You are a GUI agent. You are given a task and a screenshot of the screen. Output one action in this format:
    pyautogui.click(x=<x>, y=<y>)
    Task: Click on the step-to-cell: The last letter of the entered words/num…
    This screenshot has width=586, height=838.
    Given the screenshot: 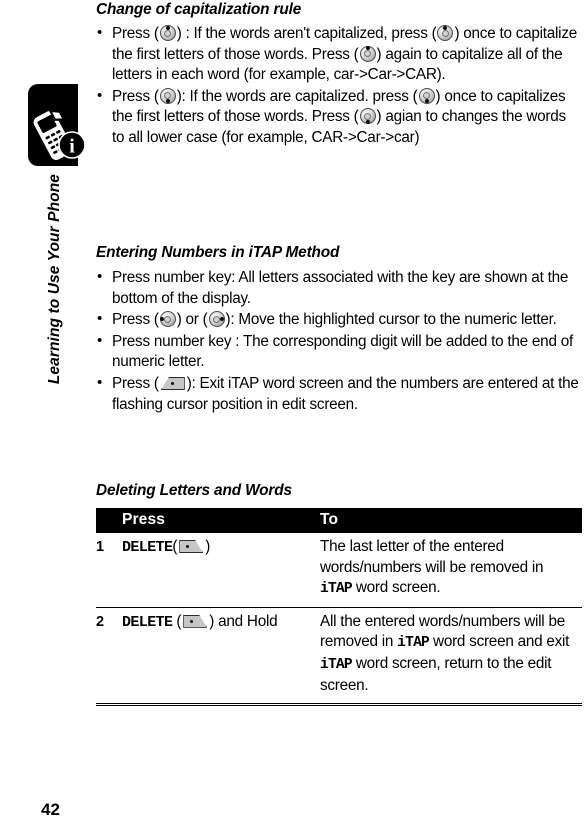 What is the action you would take?
    pyautogui.click(x=451, y=570)
    